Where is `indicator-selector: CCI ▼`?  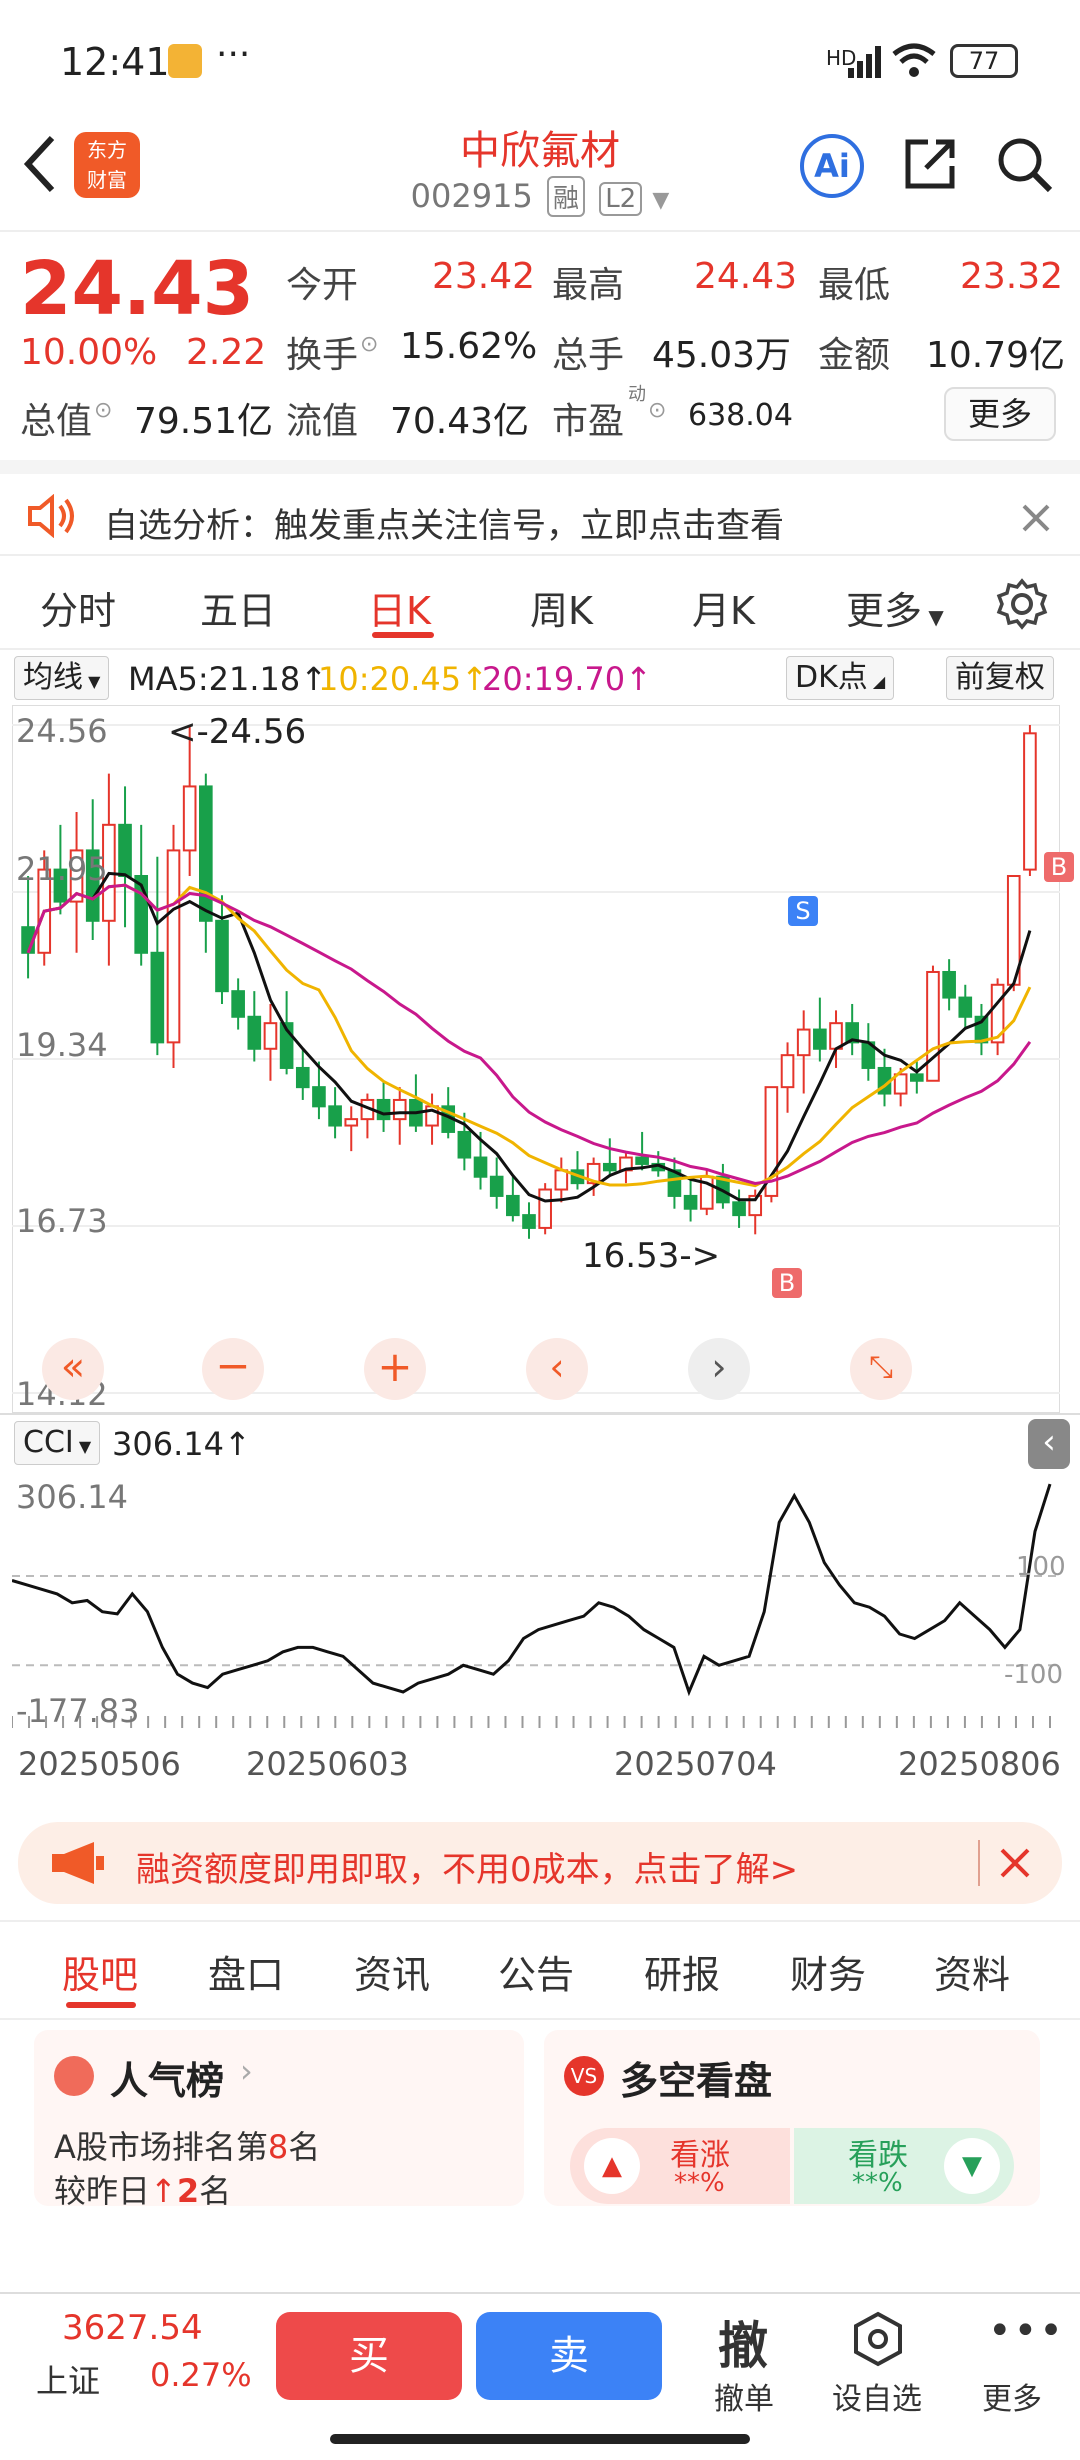 indicator-selector: CCI ▼ is located at coordinates (57, 1443).